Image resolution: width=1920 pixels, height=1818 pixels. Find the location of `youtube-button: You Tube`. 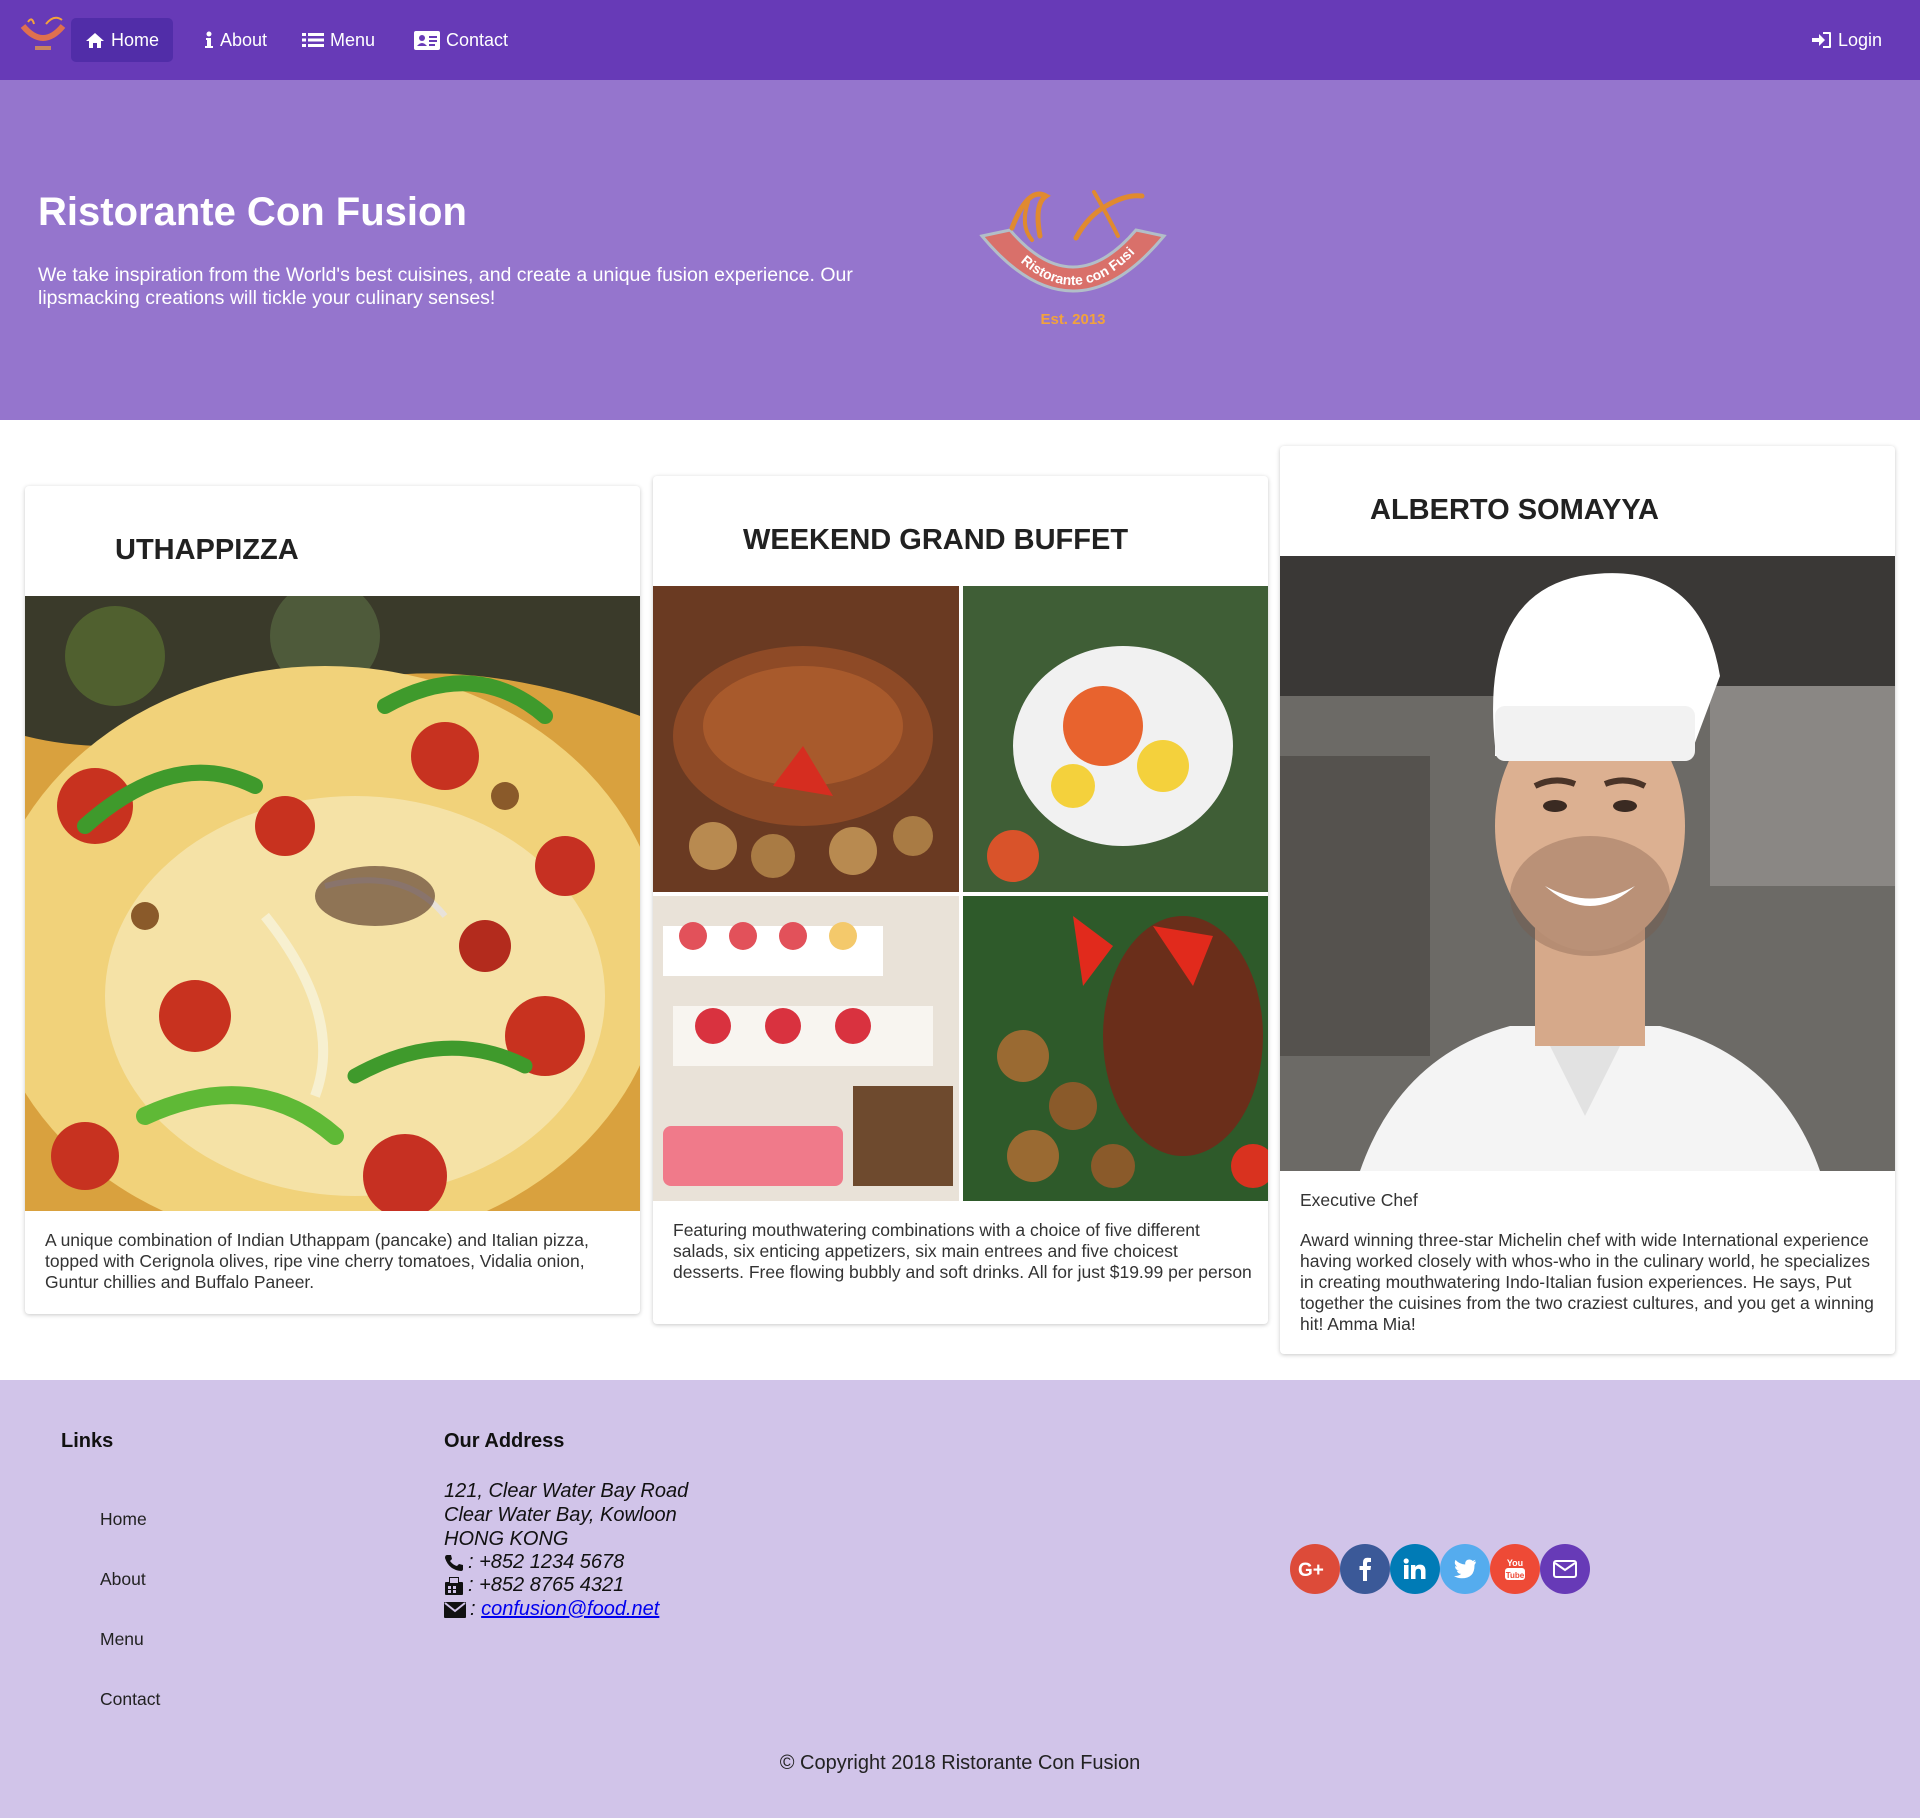

youtube-button: You Tube is located at coordinates (1515, 1569).